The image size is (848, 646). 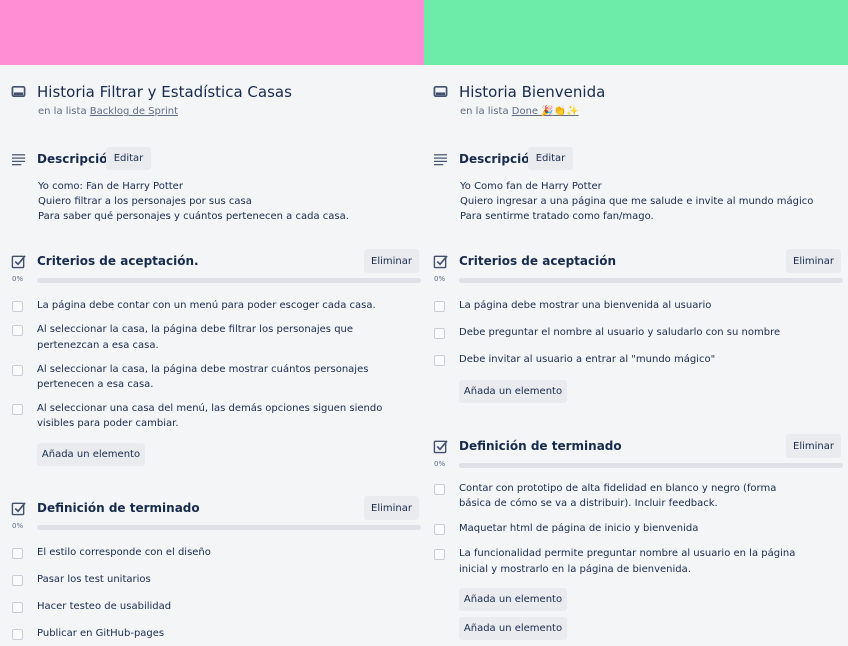 What do you see at coordinates (557, 216) in the screenshot?
I see `description-line: Para sentirme tratado como fan/mago.` at bounding box center [557, 216].